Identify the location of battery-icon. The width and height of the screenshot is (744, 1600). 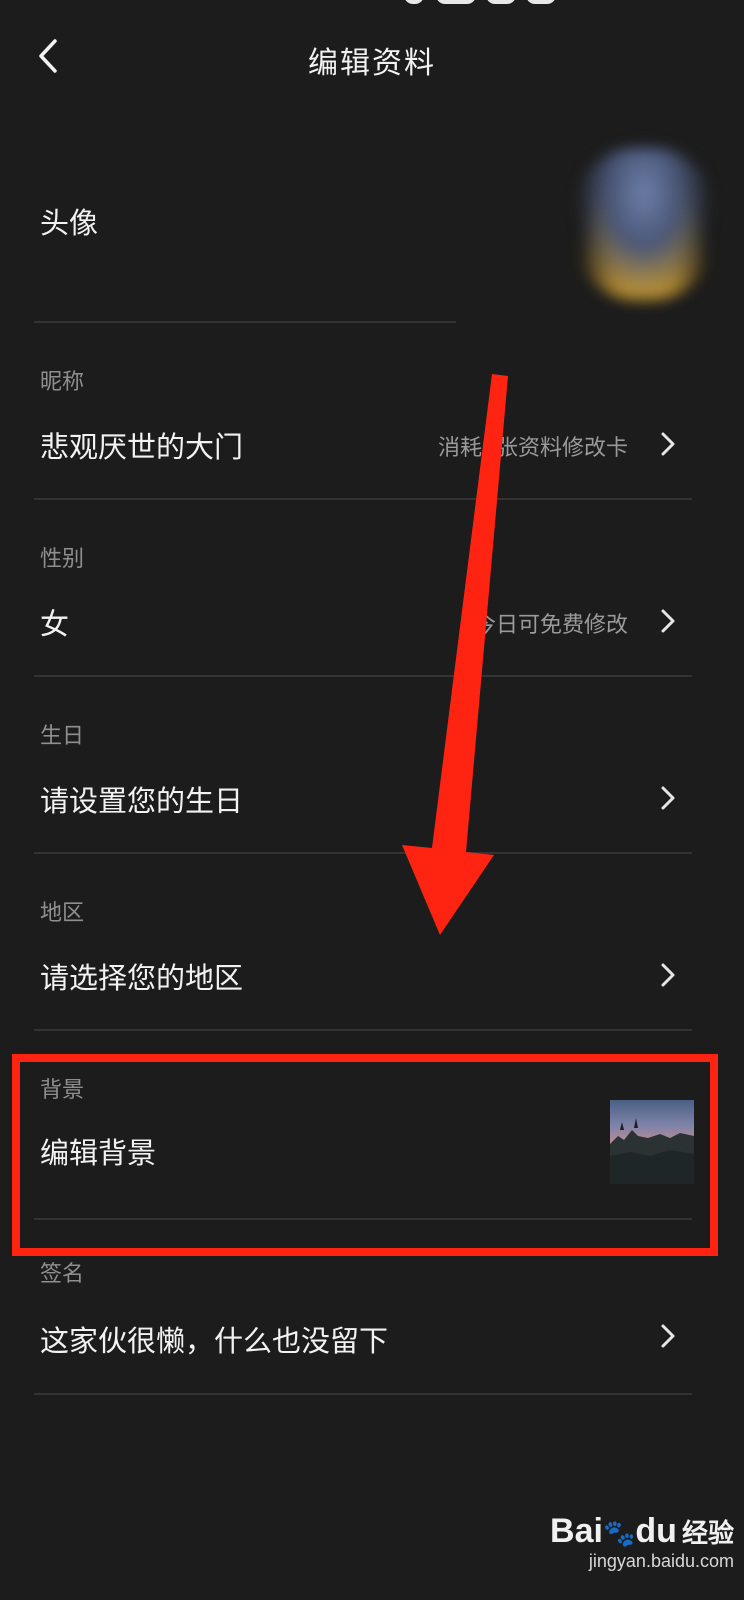
(541, 2).